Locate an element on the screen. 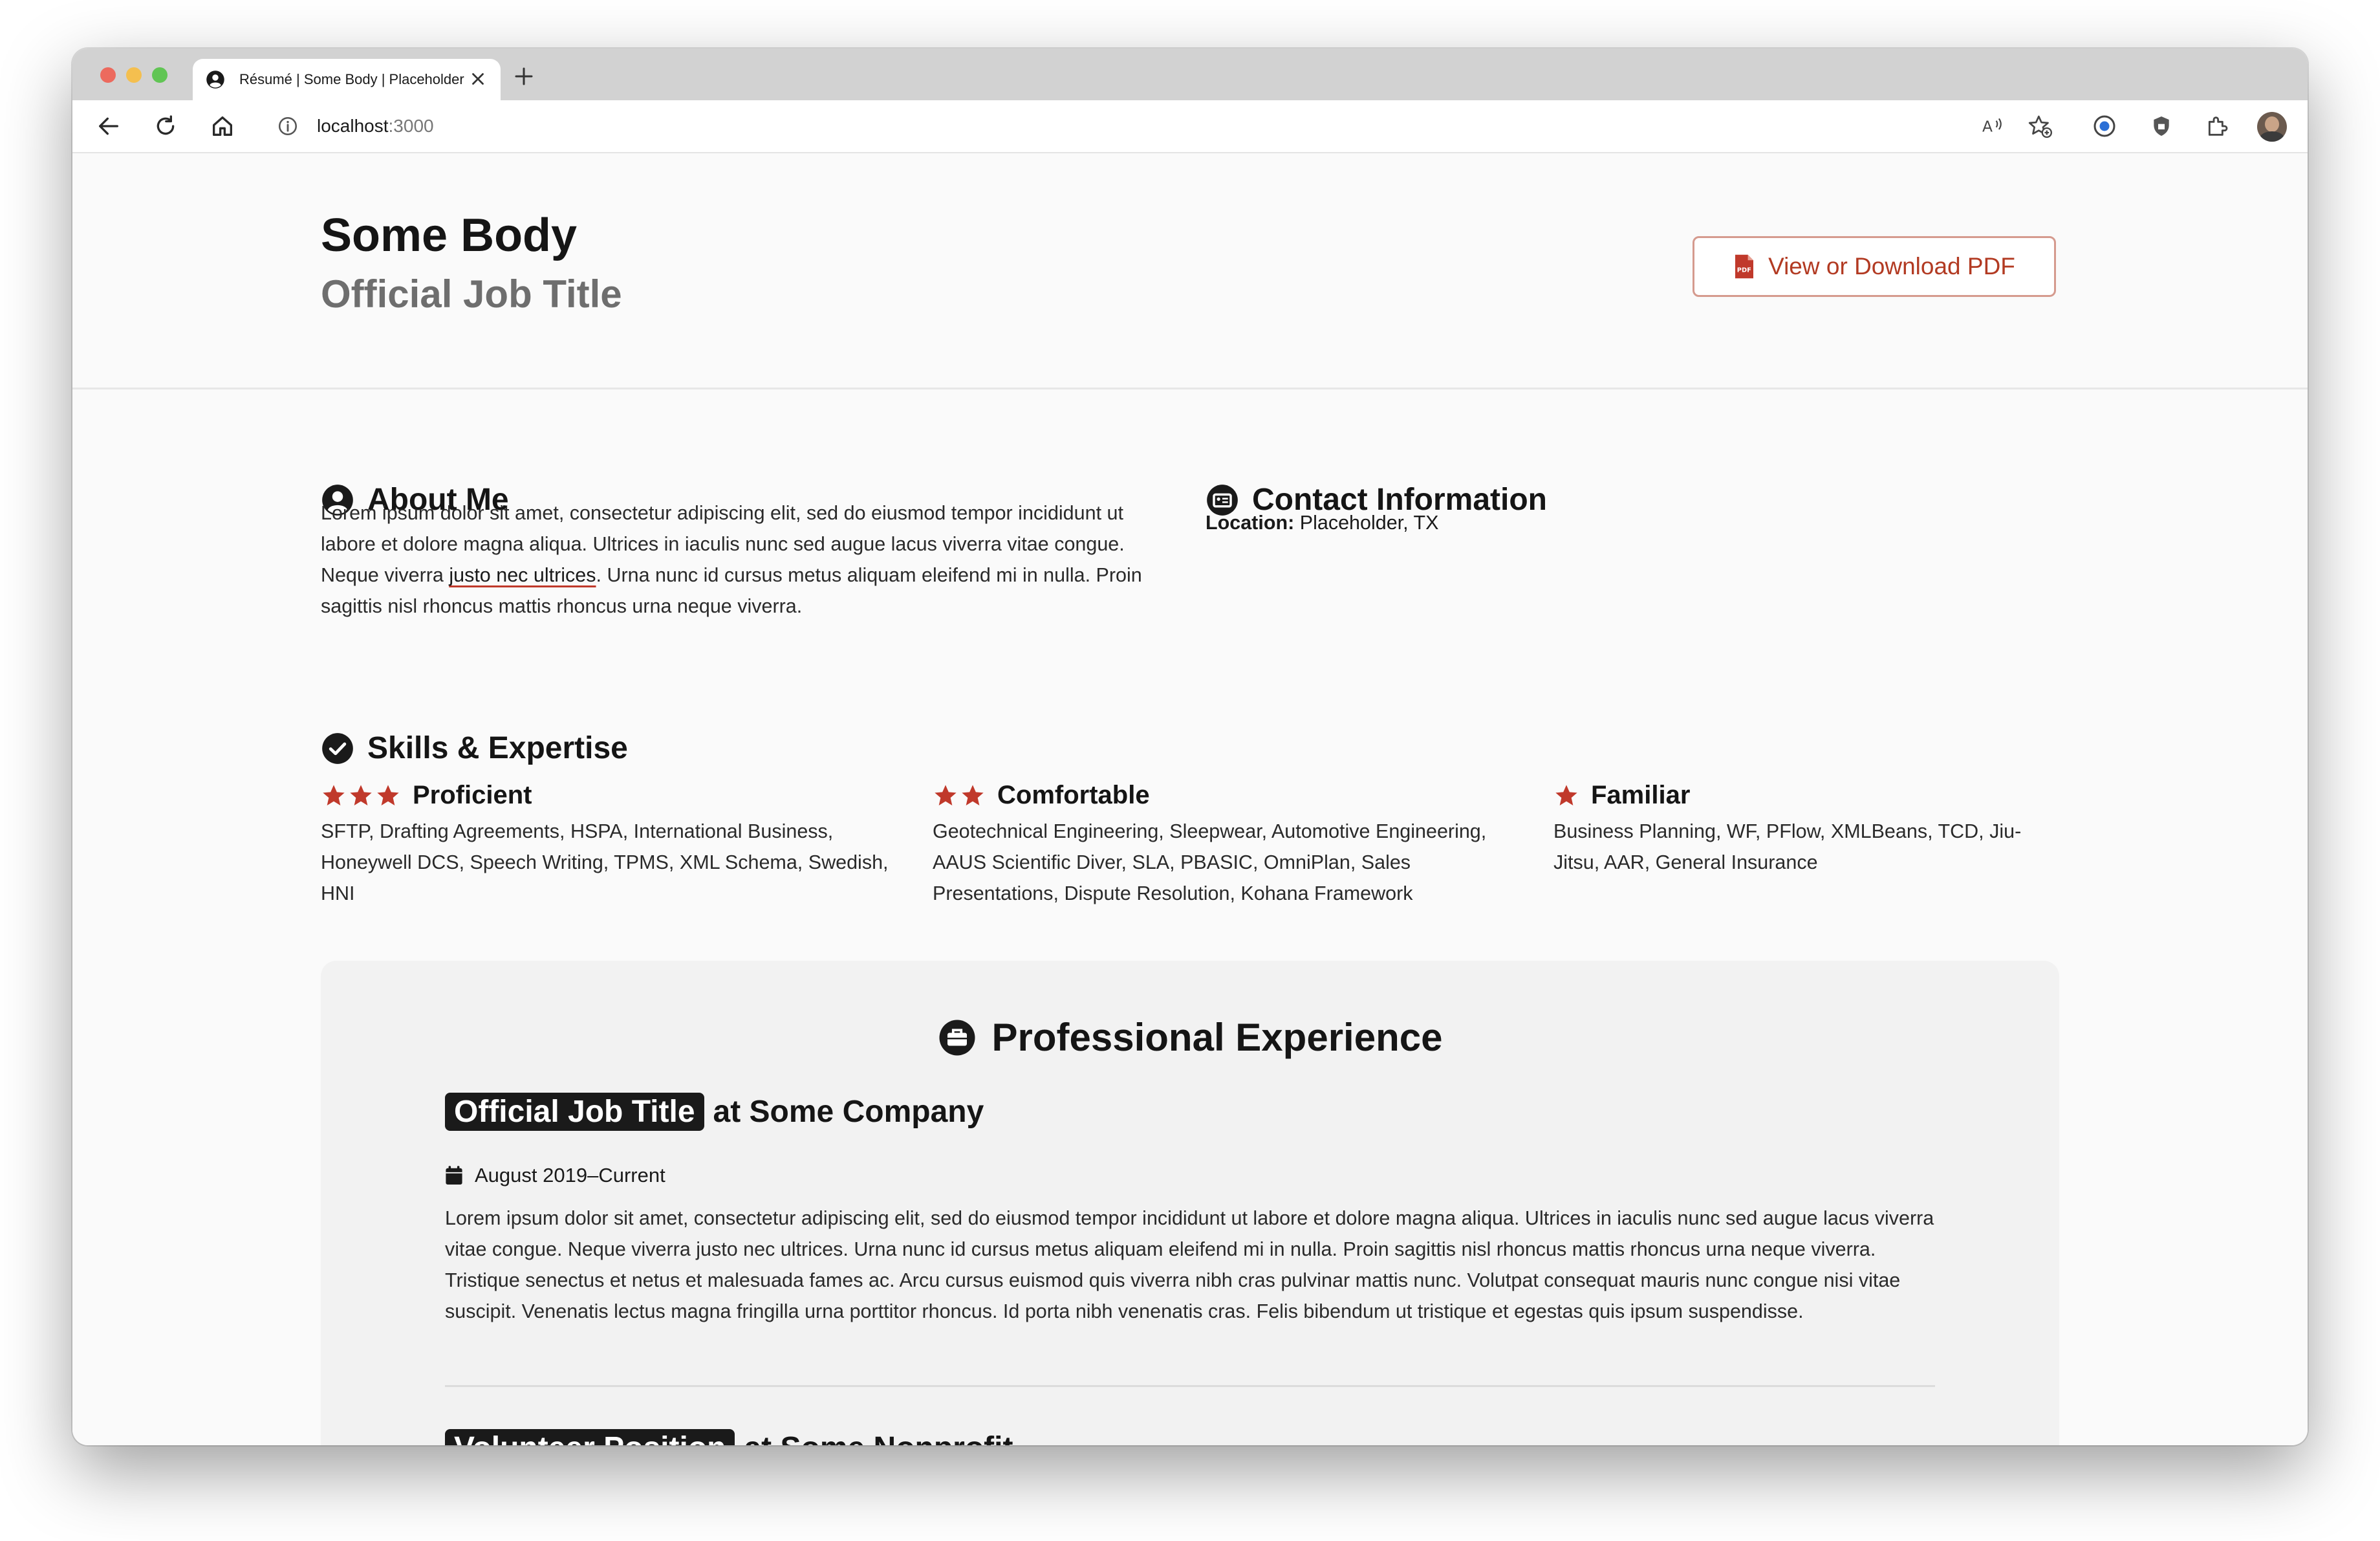 The image size is (2380, 1541). job-title: Official Job Title is located at coordinates (471, 294).